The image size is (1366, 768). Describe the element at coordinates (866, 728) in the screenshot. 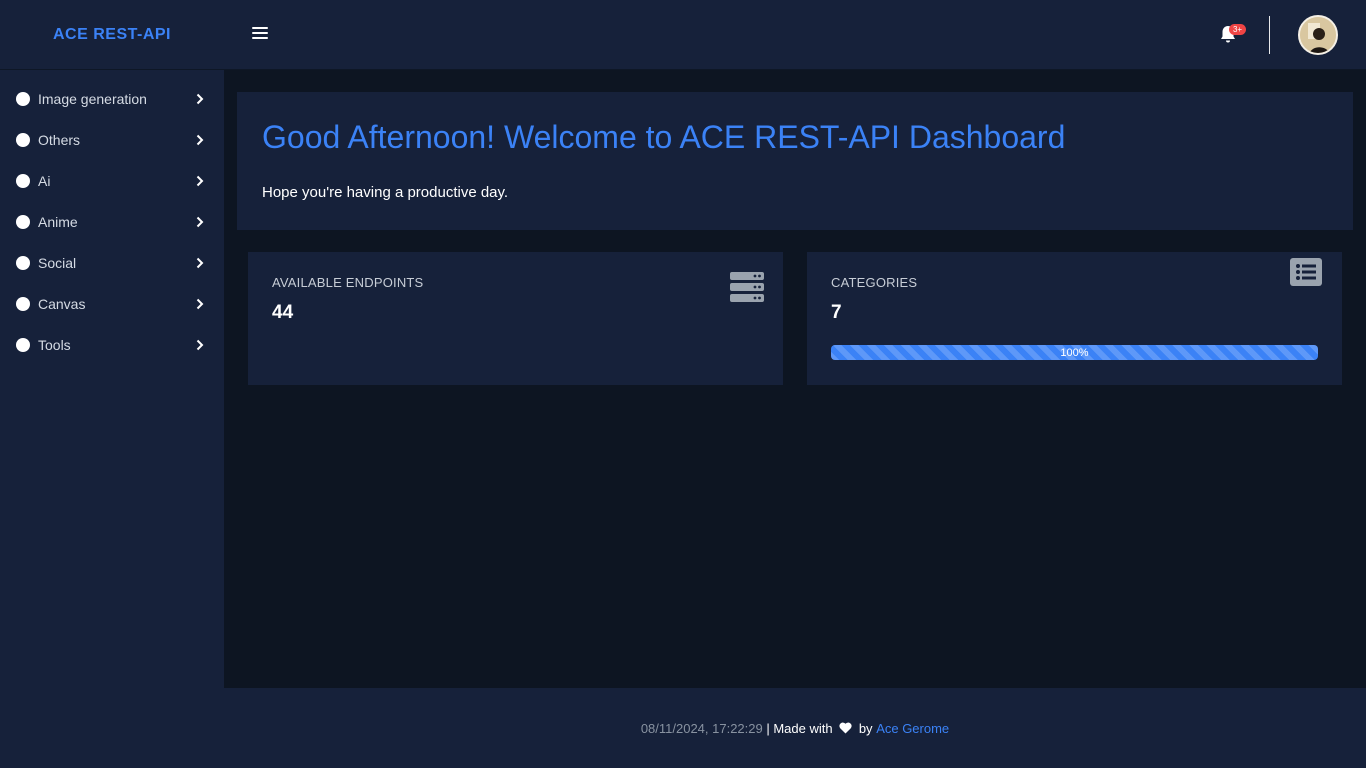

I see `footer-by: by` at that location.